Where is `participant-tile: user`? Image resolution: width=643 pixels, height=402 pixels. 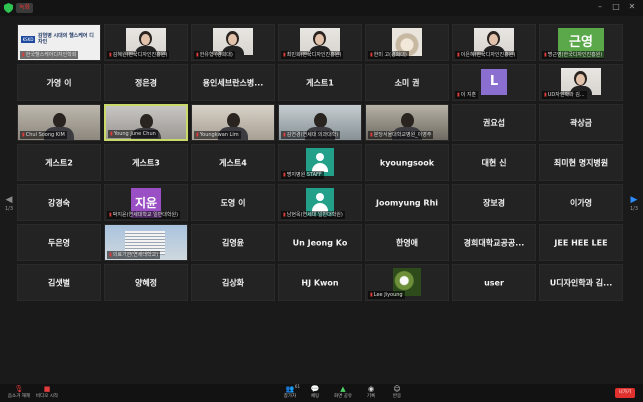
participant-tile: user is located at coordinates (494, 282).